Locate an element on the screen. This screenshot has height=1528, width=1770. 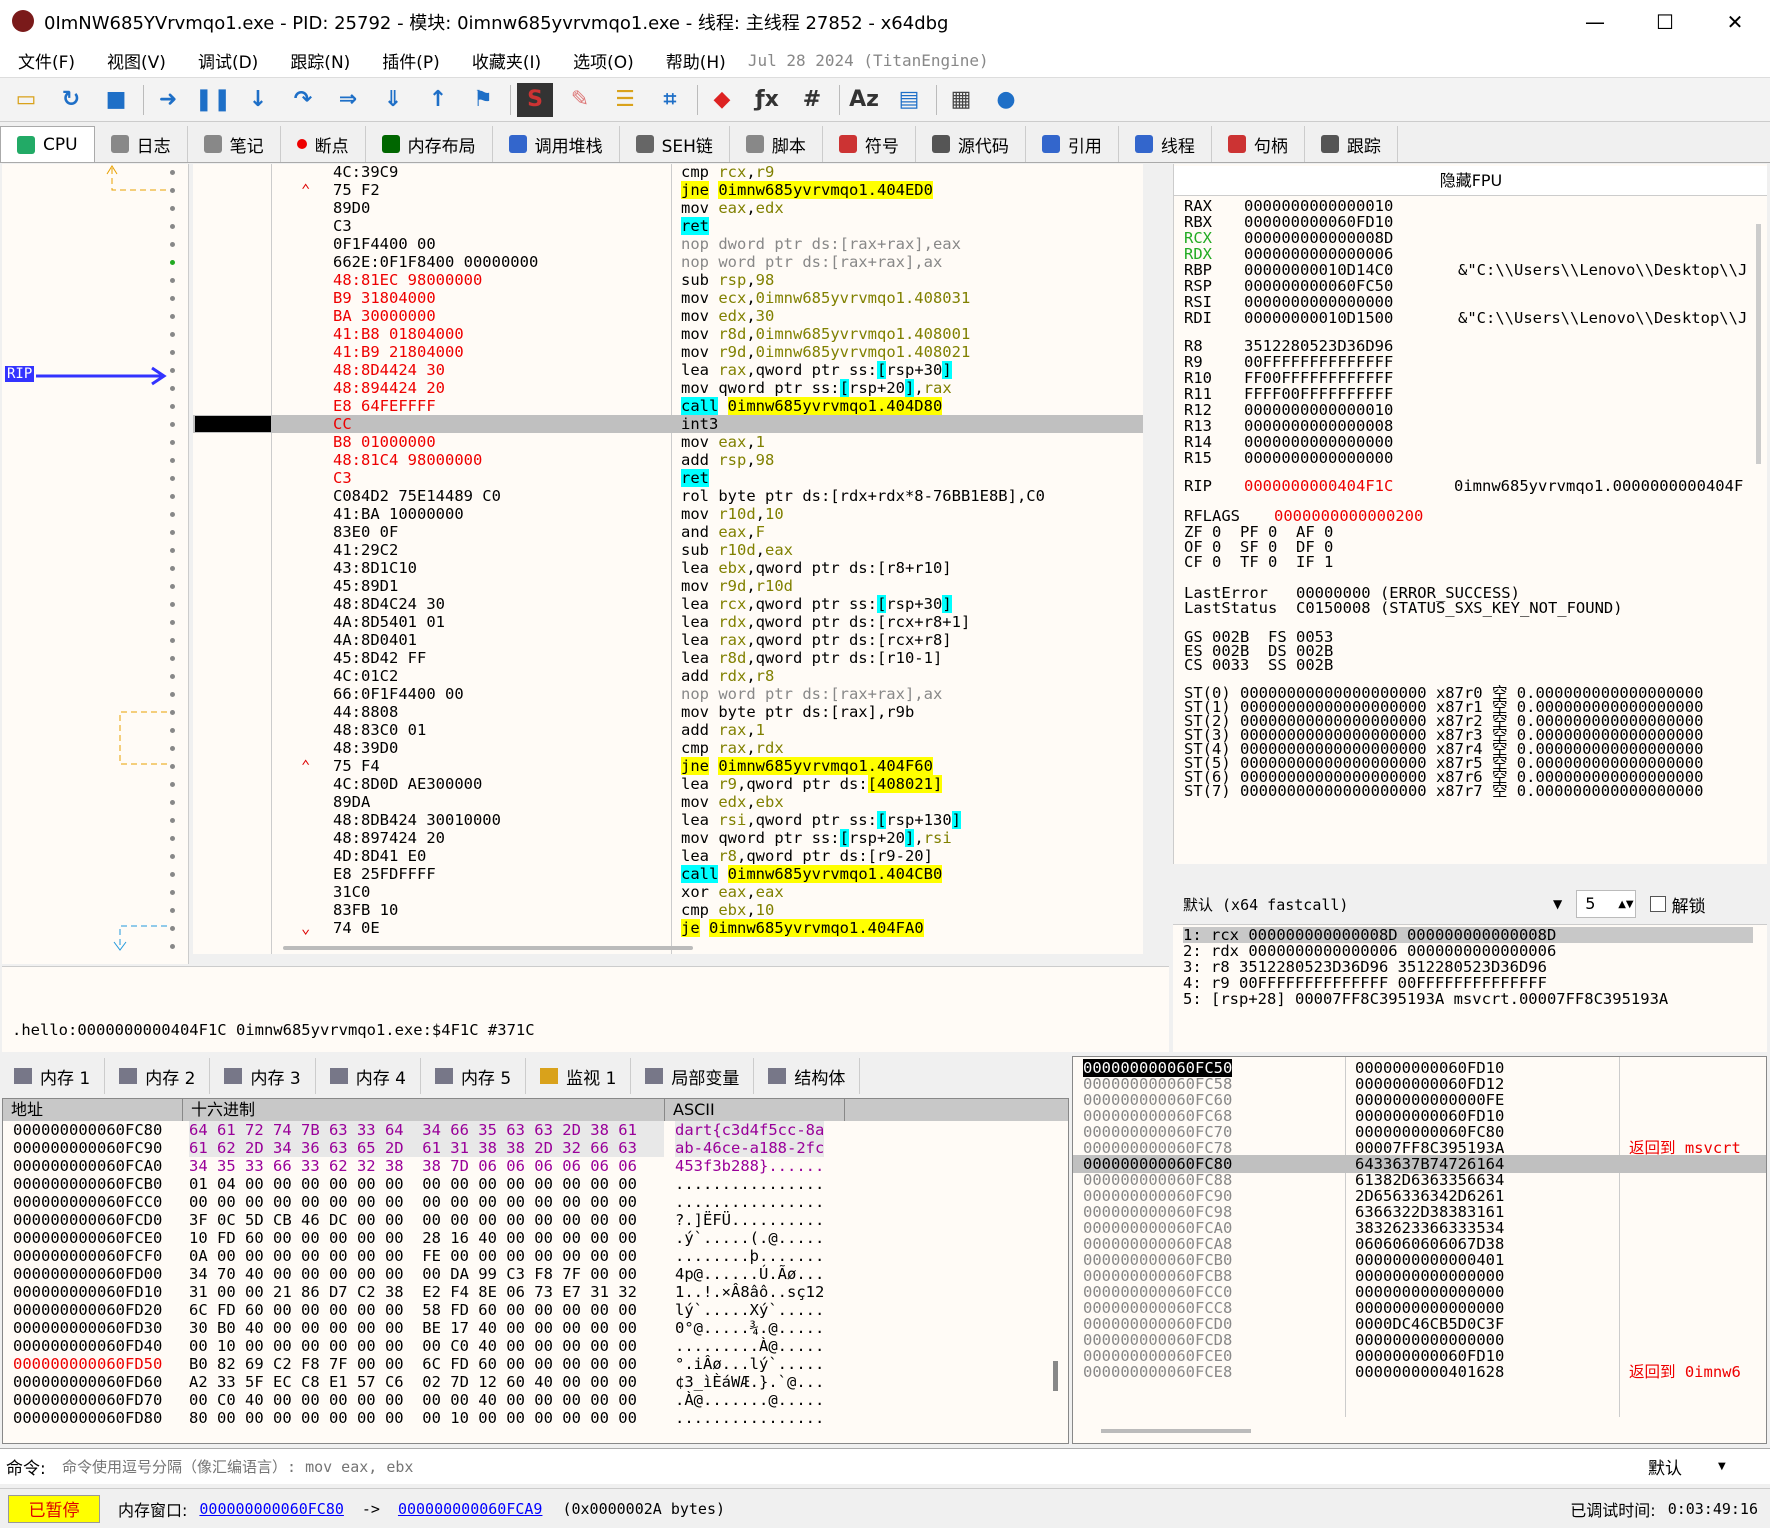
pause-icon: ❚❚ is located at coordinates (213, 100).